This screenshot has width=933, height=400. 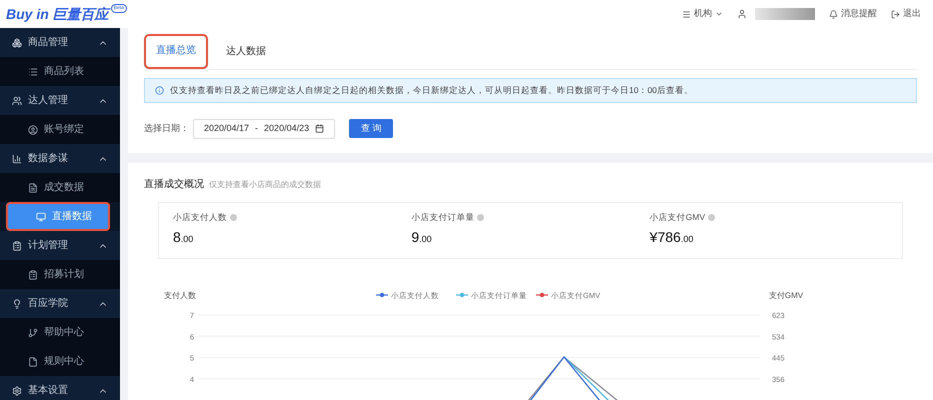 I want to click on info-icon, so click(x=159, y=90).